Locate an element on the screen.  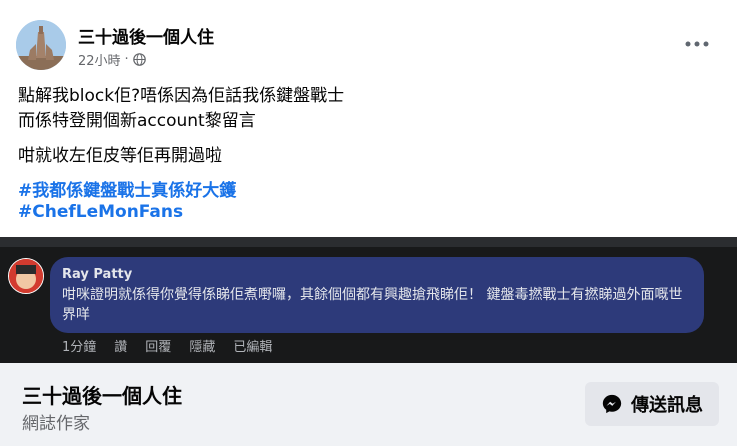
screenshot-cropped-edge is located at coordinates (368, 242).